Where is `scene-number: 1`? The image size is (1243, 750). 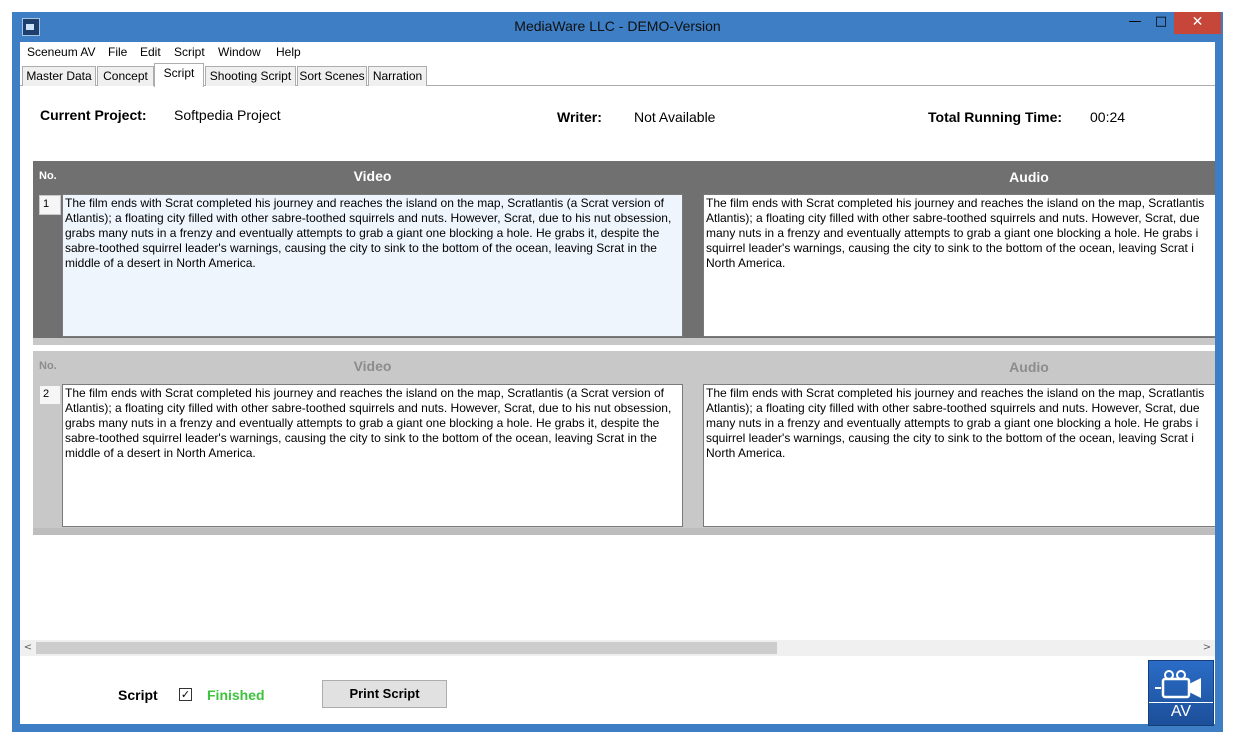 scene-number: 1 is located at coordinates (50, 205).